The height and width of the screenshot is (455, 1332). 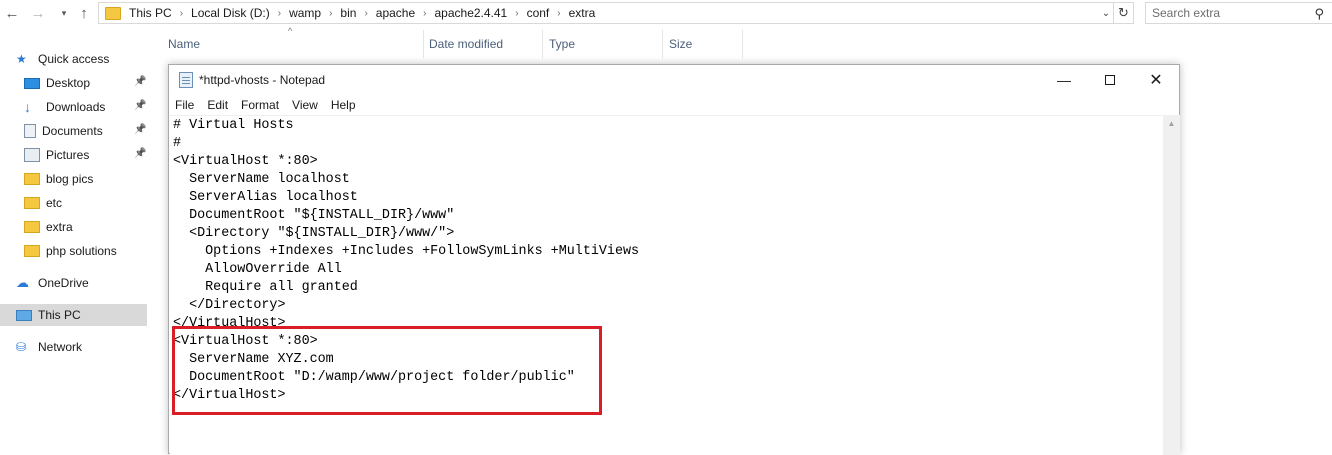 What do you see at coordinates (262, 80) in the screenshot?
I see `window-title: *httpd-vhosts - Notepad` at bounding box center [262, 80].